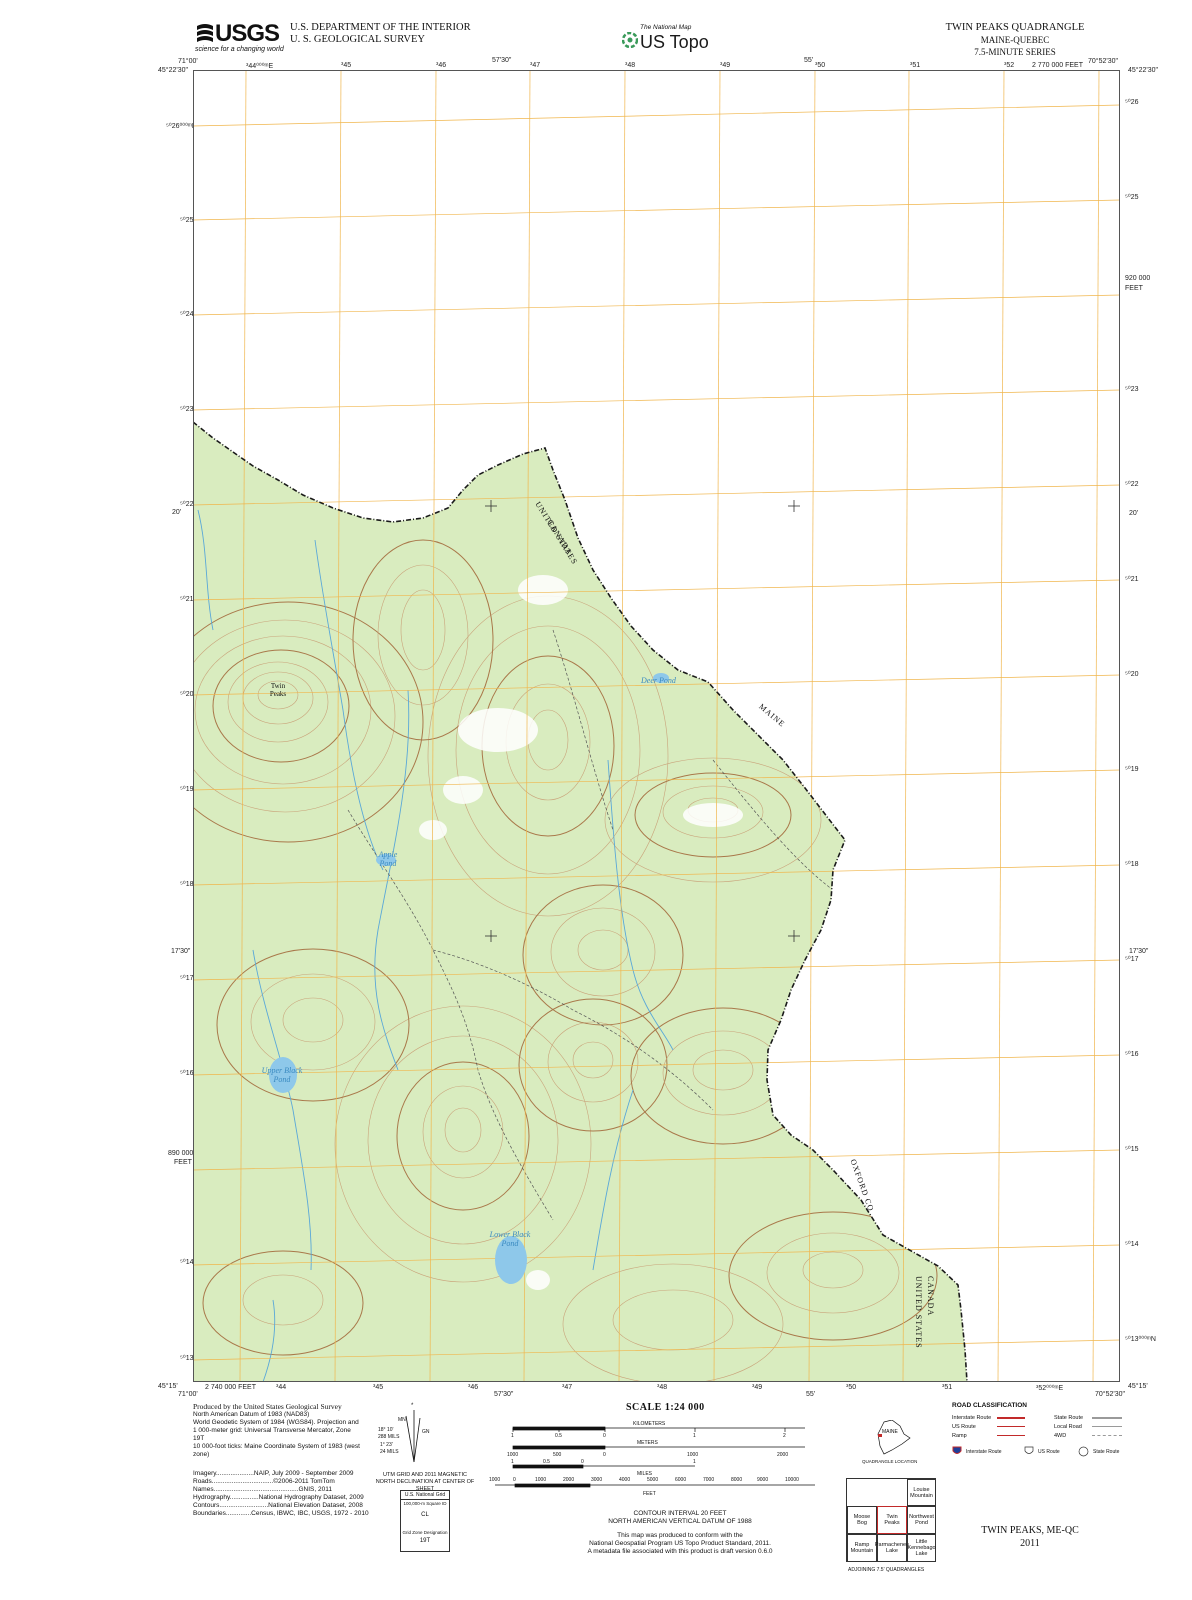  I want to click on decl-value: 288 MILS, so click(389, 1437).